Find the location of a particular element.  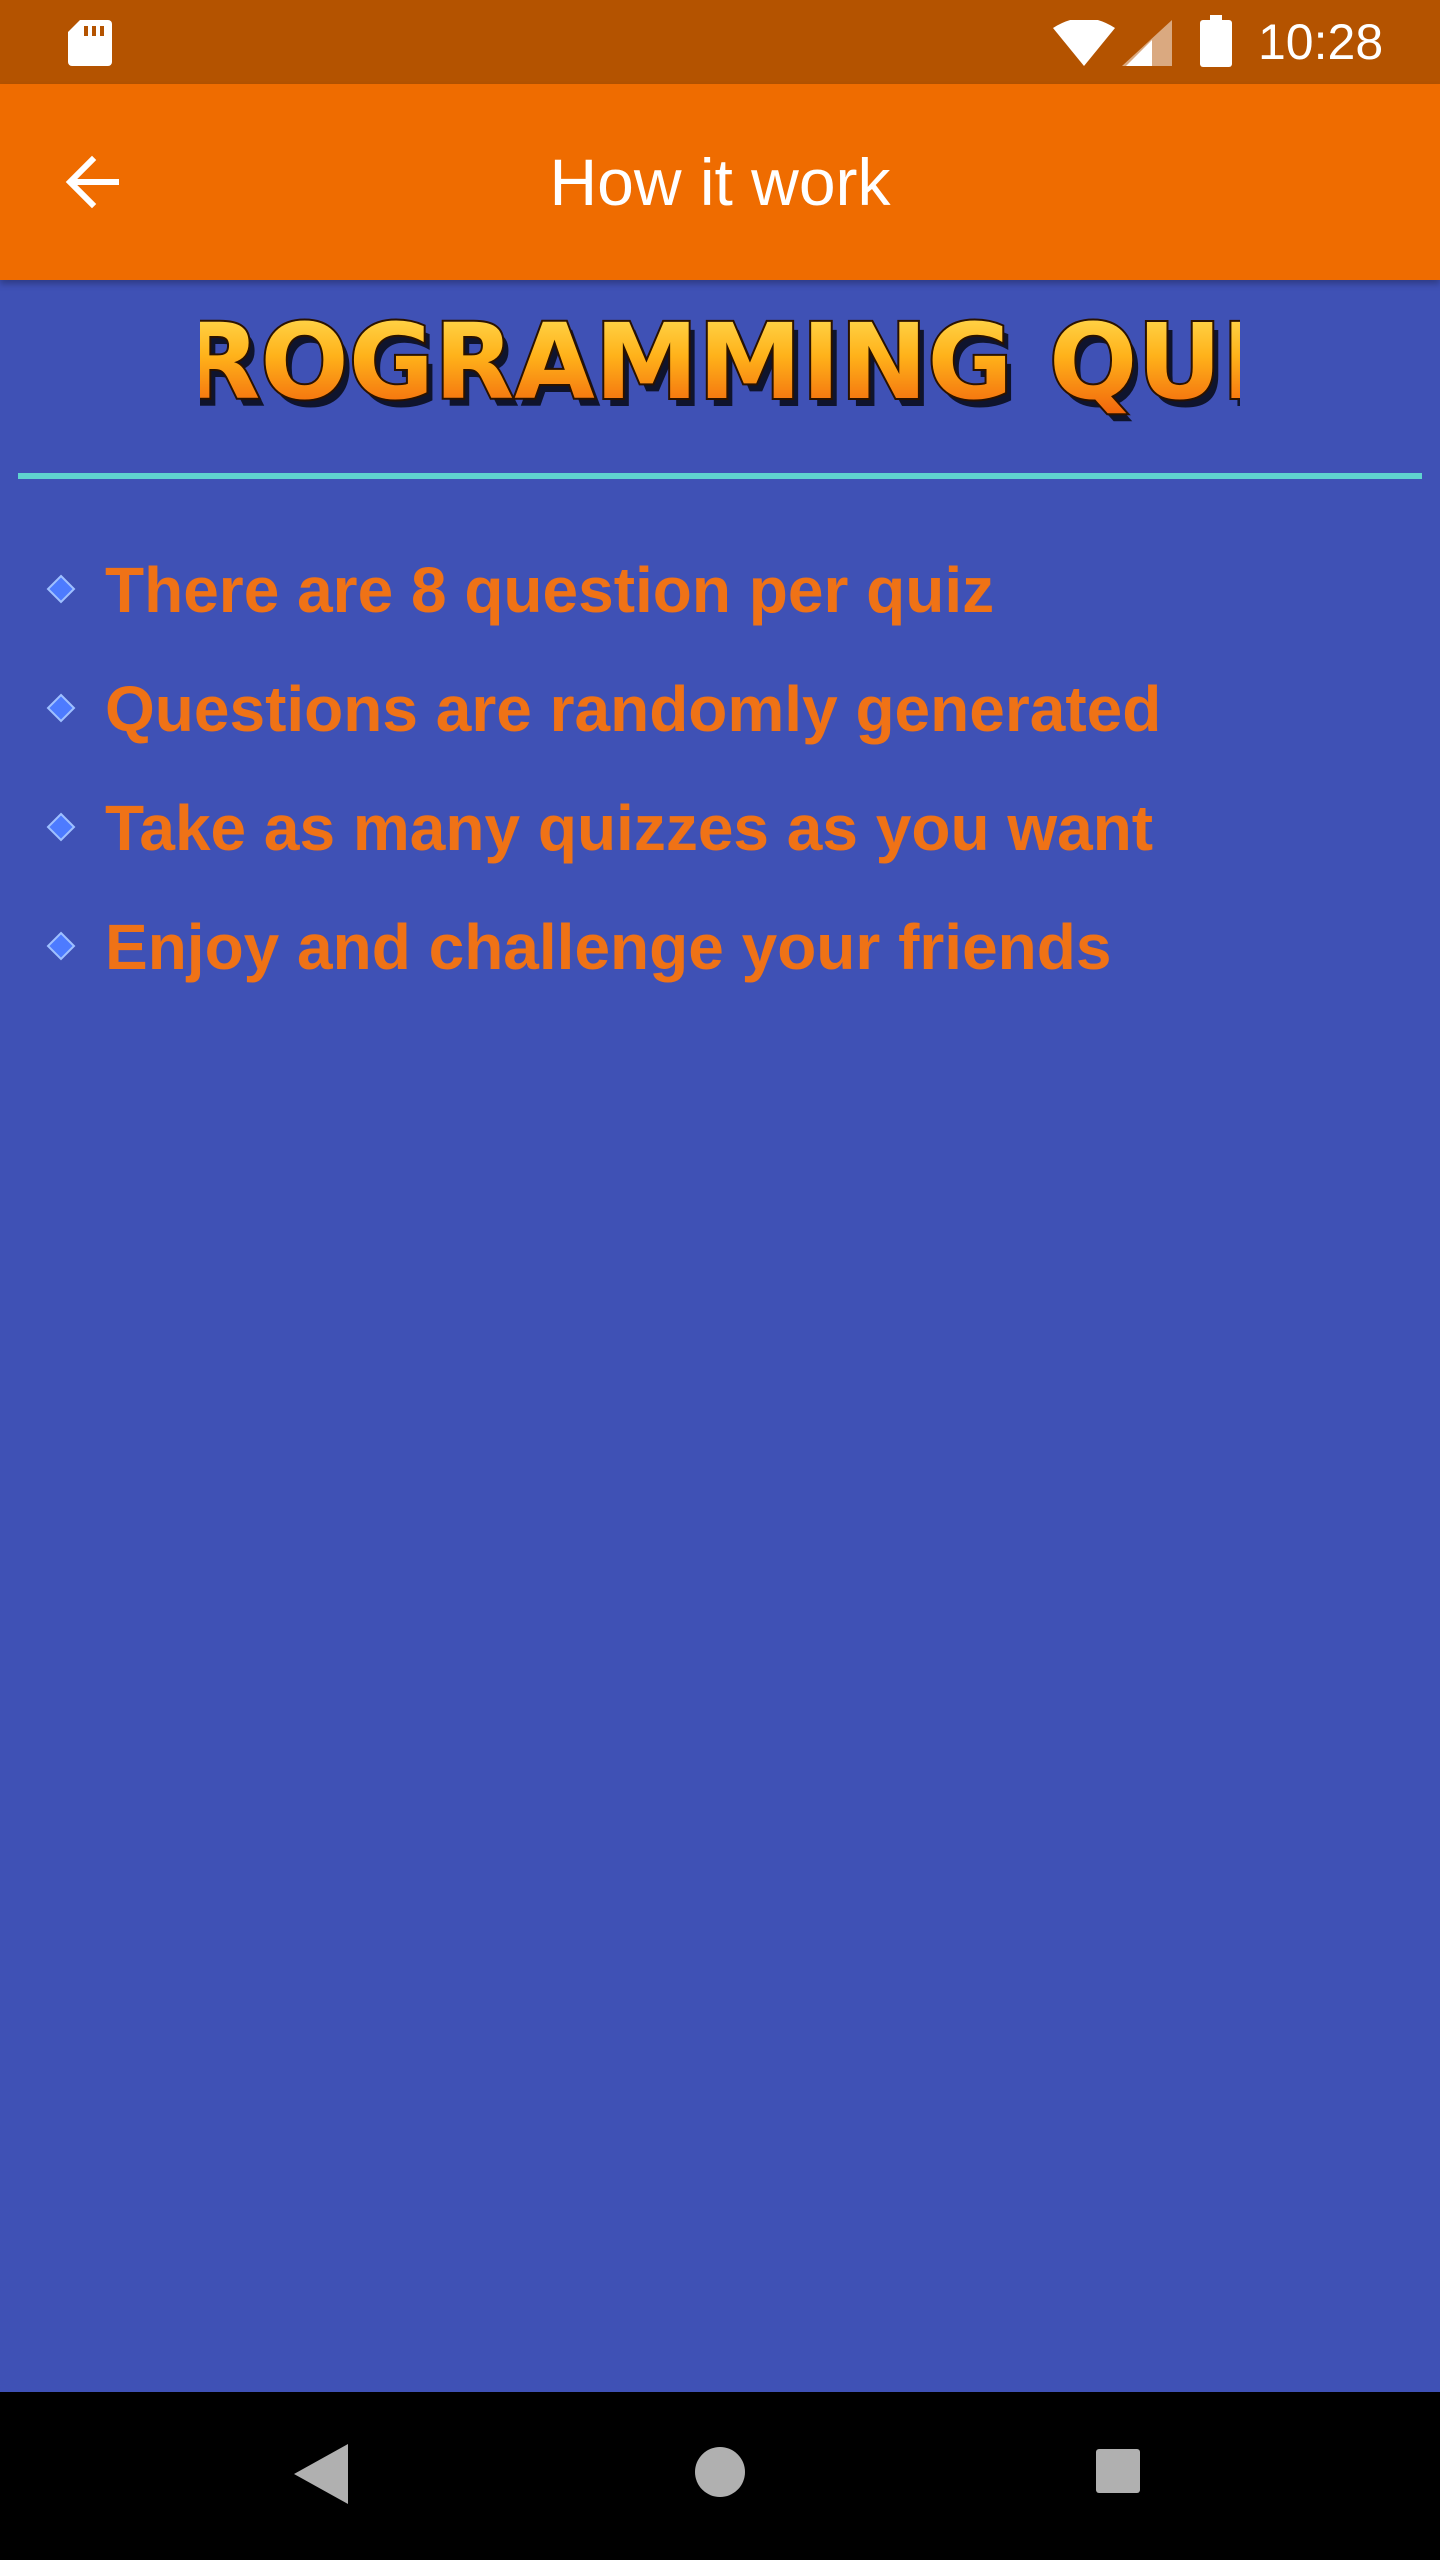

cell-signal-icon is located at coordinates (1147, 43).